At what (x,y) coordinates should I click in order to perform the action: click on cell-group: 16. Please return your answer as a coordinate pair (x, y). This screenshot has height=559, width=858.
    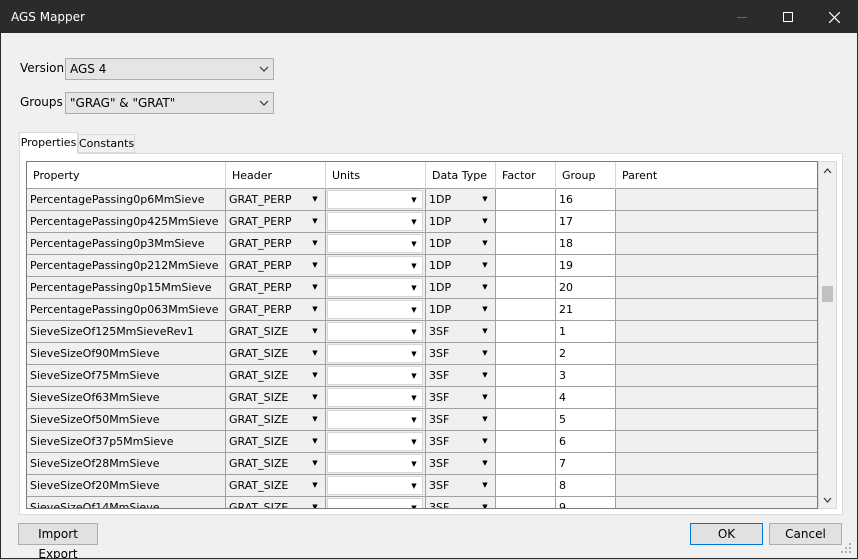
    Looking at the image, I should click on (586, 200).